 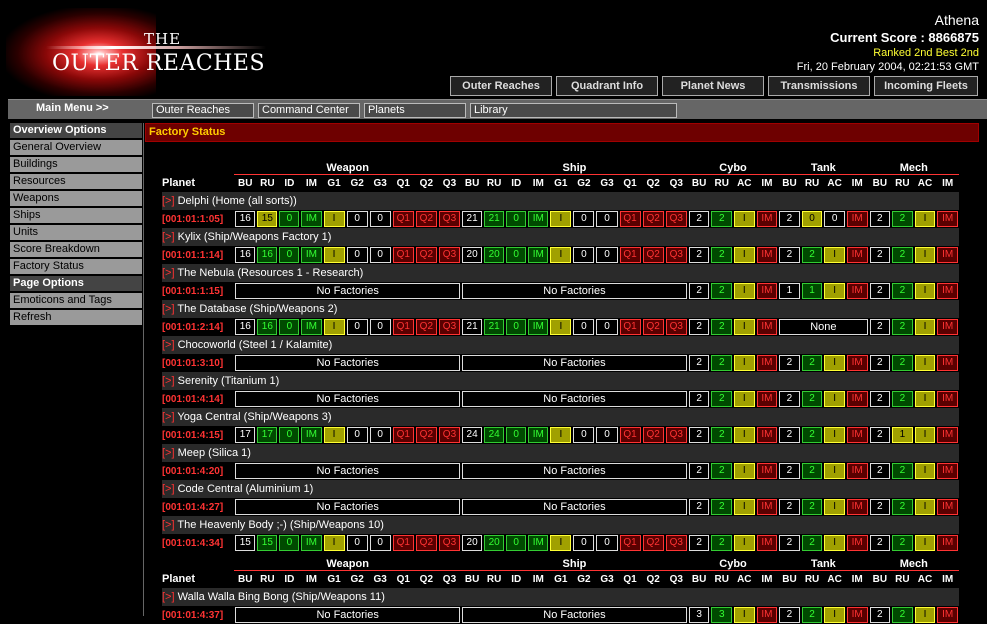 I want to click on planet-name: Yoga Central (Ship/Weapons 3), so click(x=254, y=417).